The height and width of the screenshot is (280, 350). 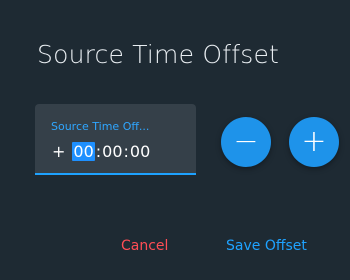 What do you see at coordinates (115, 139) in the screenshot?
I see `time-offset-field: Source Time Off... + 00 : 00 : 00` at bounding box center [115, 139].